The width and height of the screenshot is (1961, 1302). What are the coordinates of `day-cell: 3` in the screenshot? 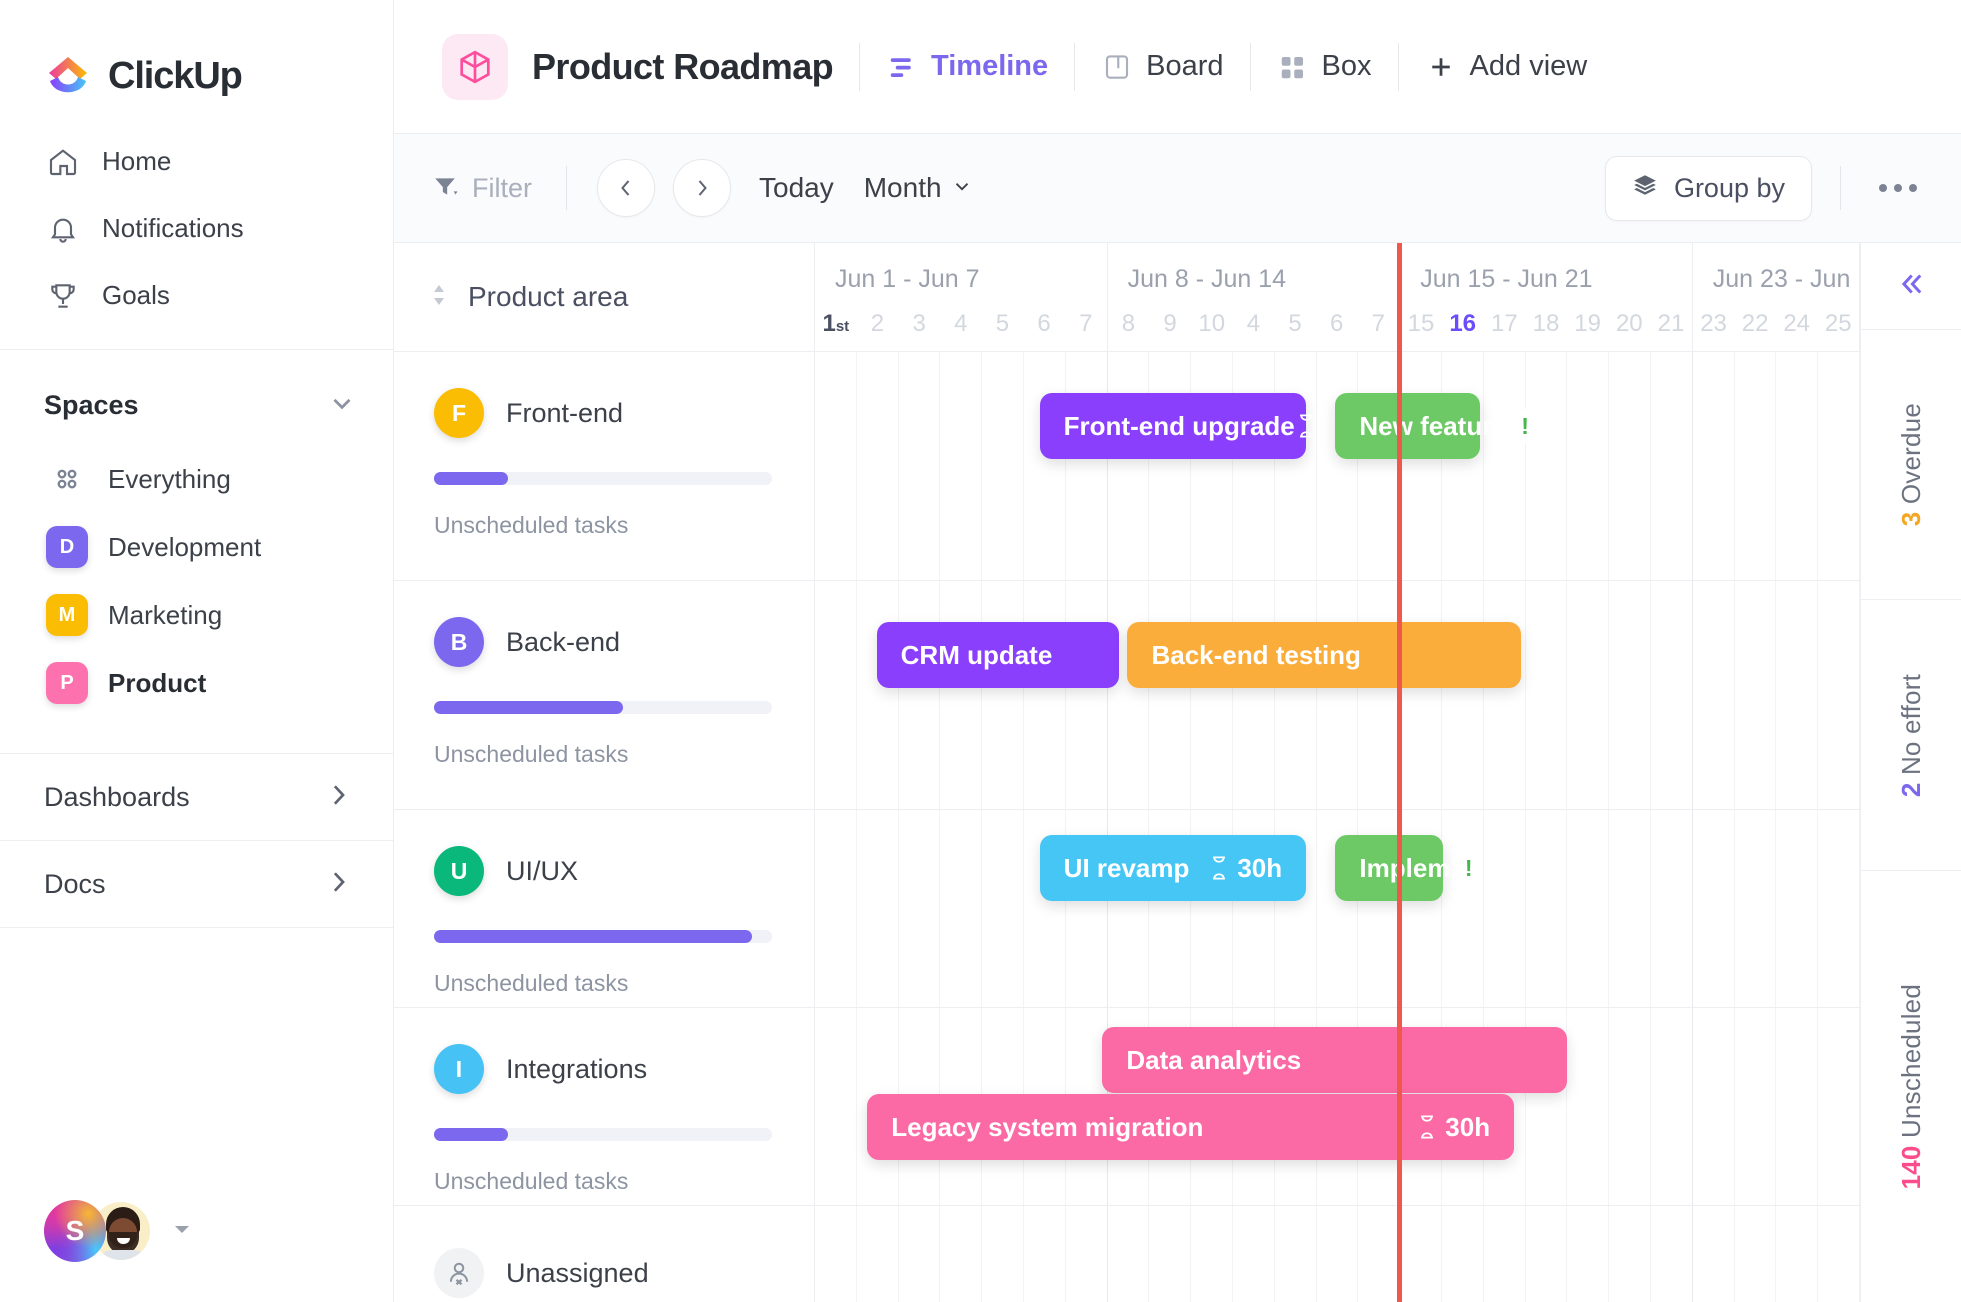 It's located at (919, 324).